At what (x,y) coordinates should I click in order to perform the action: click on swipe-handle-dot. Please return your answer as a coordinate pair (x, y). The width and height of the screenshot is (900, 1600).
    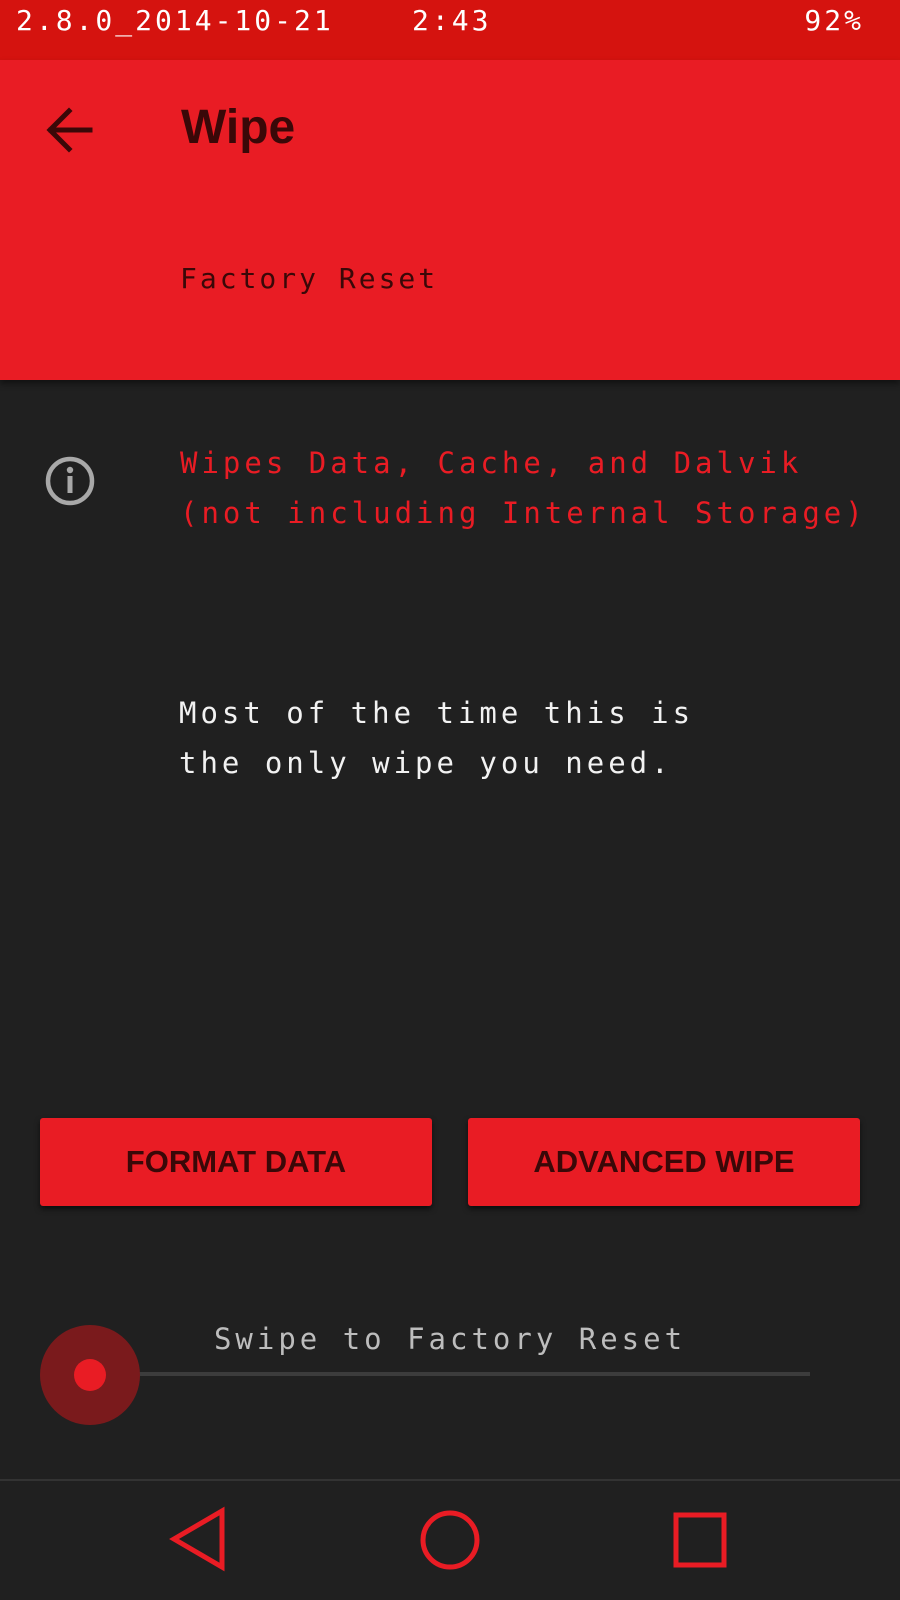
    Looking at the image, I should click on (90, 1375).